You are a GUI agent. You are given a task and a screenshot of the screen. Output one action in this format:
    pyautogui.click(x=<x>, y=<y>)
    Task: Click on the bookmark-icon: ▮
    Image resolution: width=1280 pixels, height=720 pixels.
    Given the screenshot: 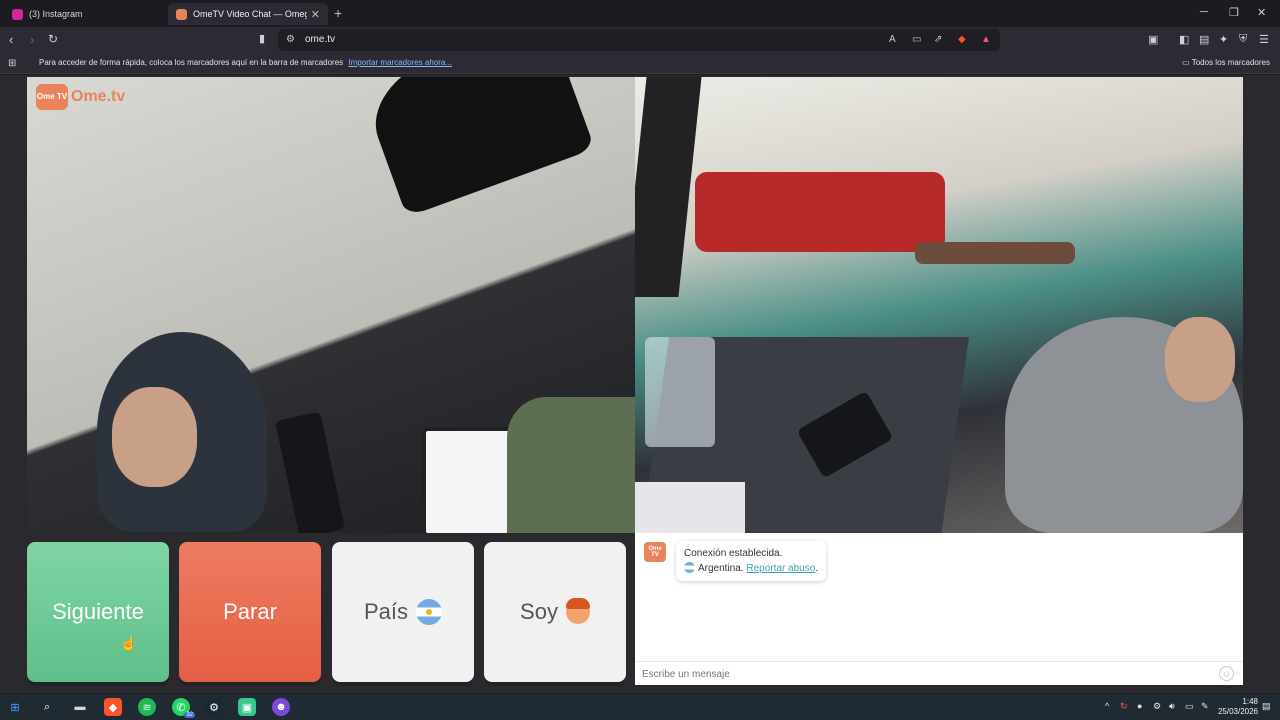 What is the action you would take?
    pyautogui.click(x=262, y=38)
    